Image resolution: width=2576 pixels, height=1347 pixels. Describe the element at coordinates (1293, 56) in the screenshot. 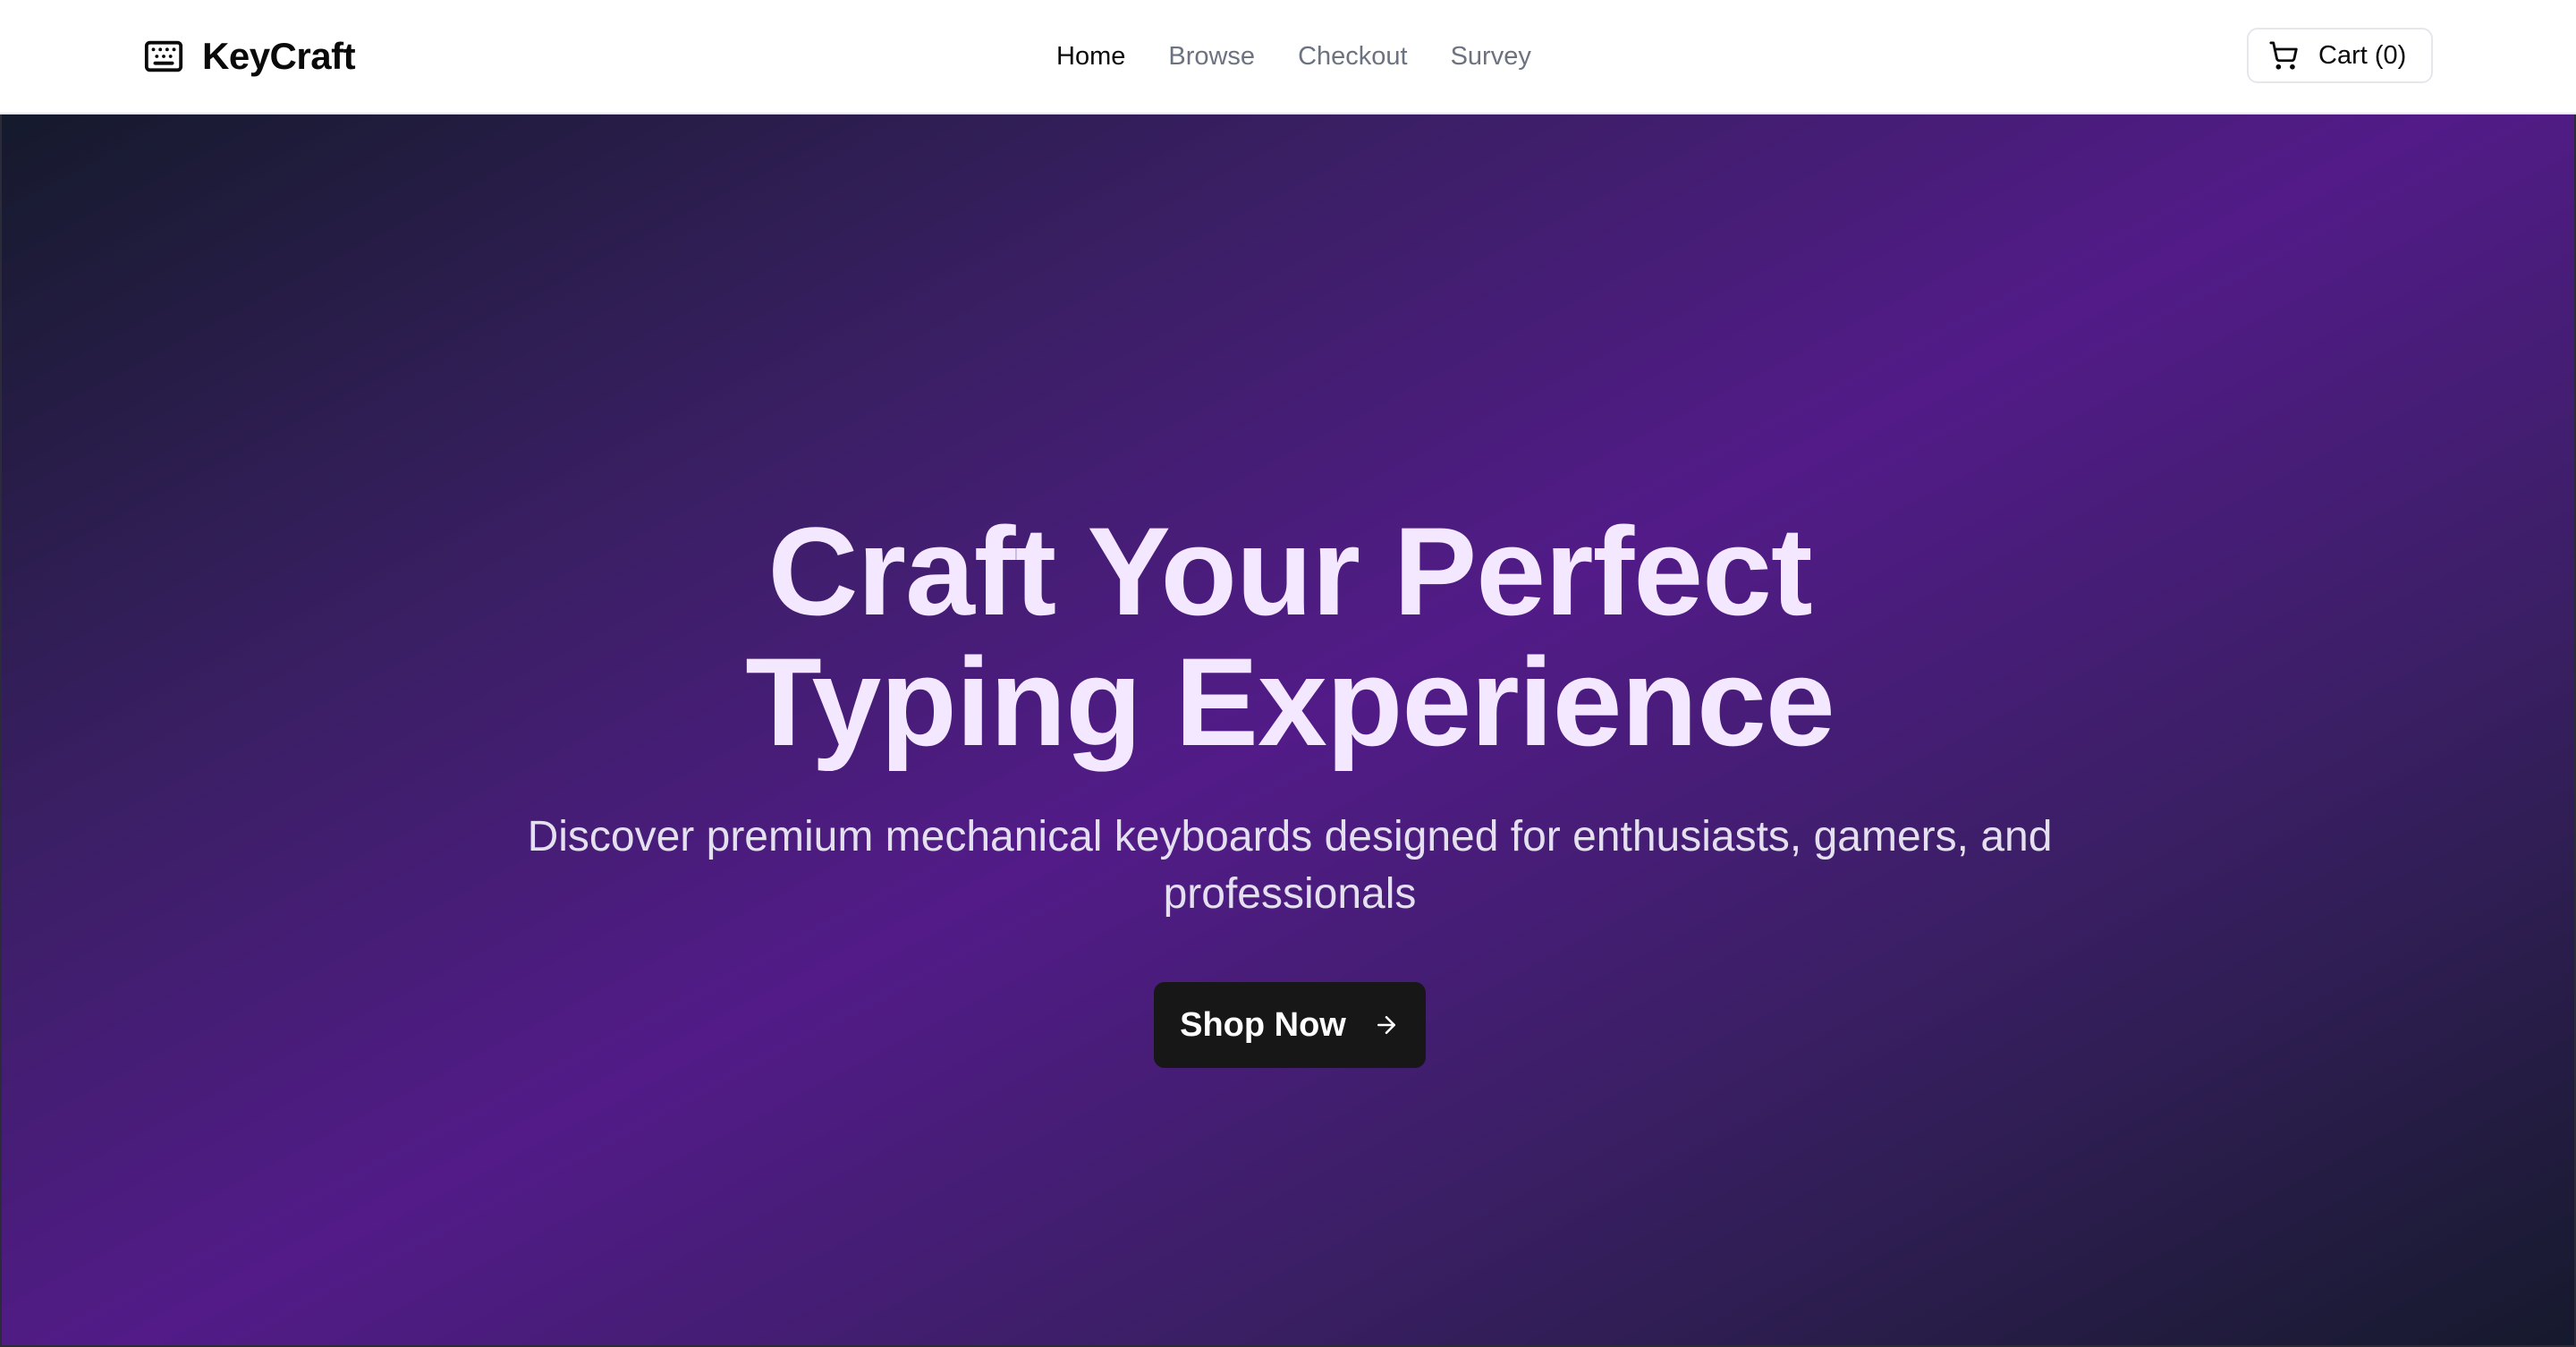

I see `main-nav: Home Browse Checkout Survey` at that location.